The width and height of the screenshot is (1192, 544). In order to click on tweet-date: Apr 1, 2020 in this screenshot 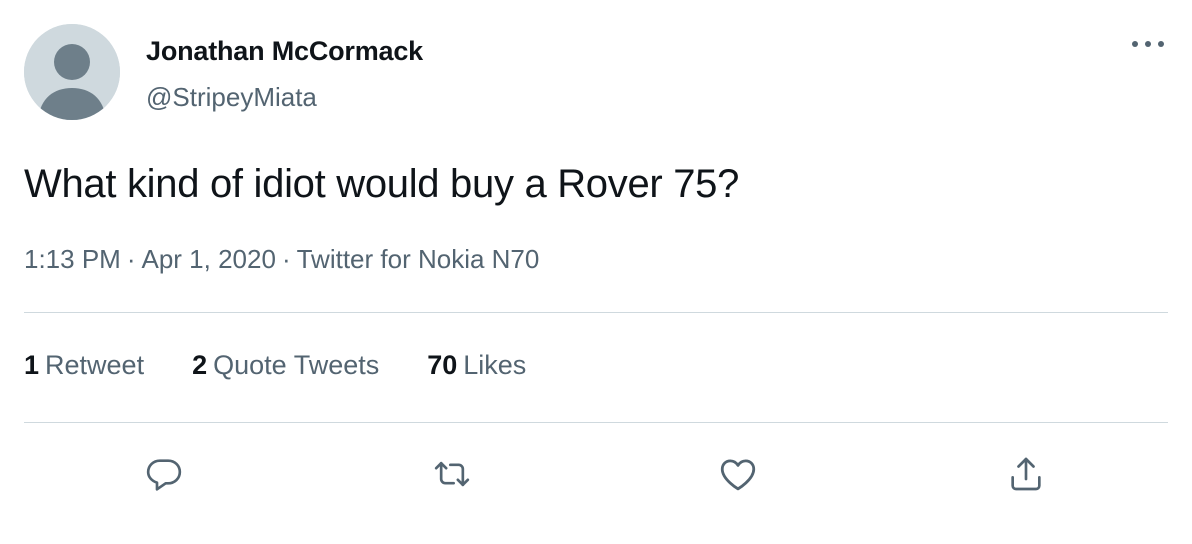, I will do `click(209, 259)`.